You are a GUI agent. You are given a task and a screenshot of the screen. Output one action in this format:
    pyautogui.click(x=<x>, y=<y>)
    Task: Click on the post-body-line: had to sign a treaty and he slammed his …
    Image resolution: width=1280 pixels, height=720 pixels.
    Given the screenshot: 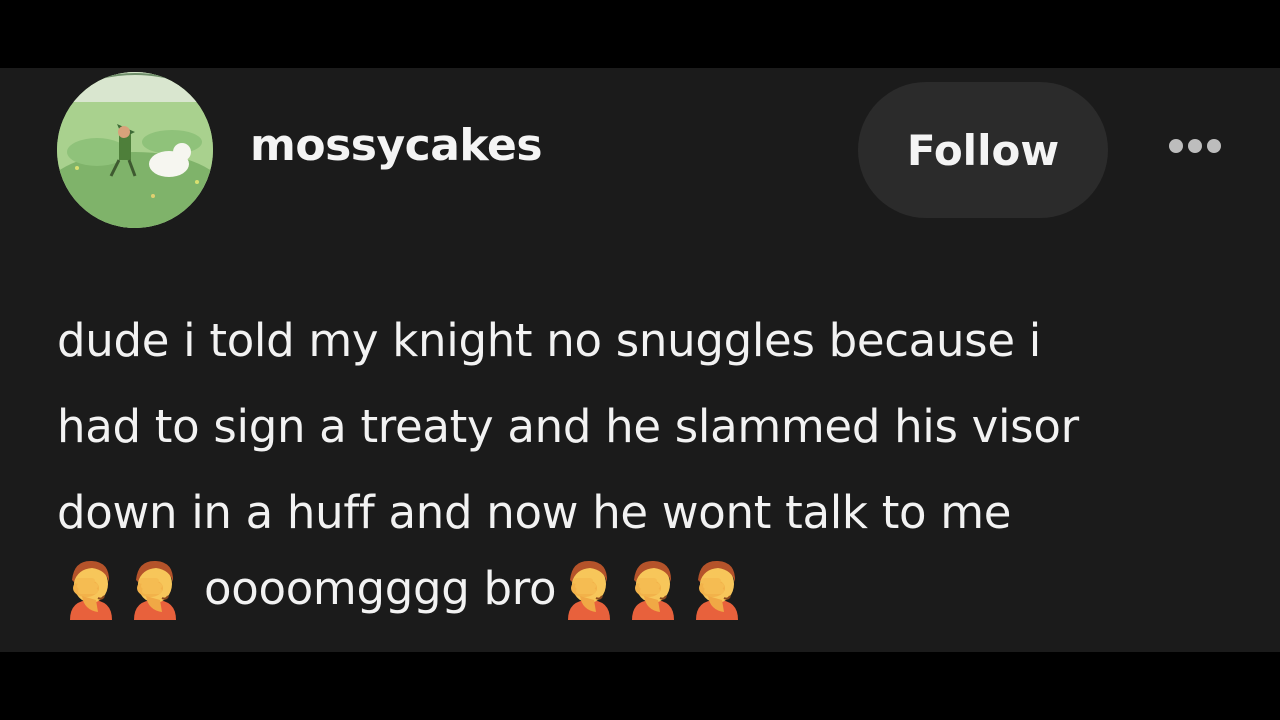 What is the action you would take?
    pyautogui.click(x=568, y=426)
    